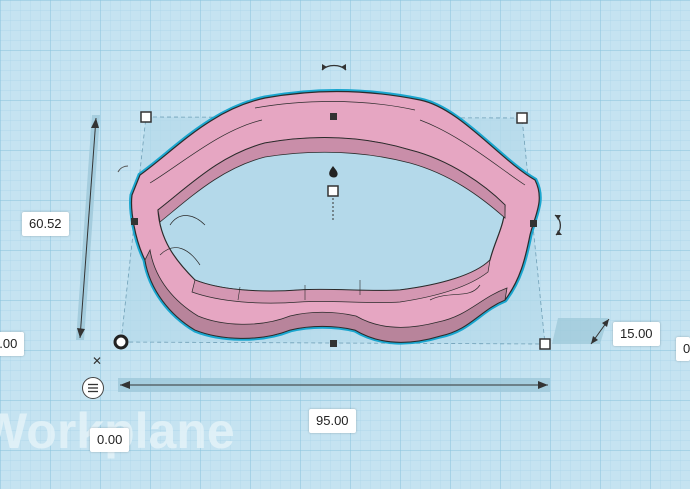 The width and height of the screenshot is (690, 489). What do you see at coordinates (522, 118) in the screenshot?
I see `resize-handle-top-right` at bounding box center [522, 118].